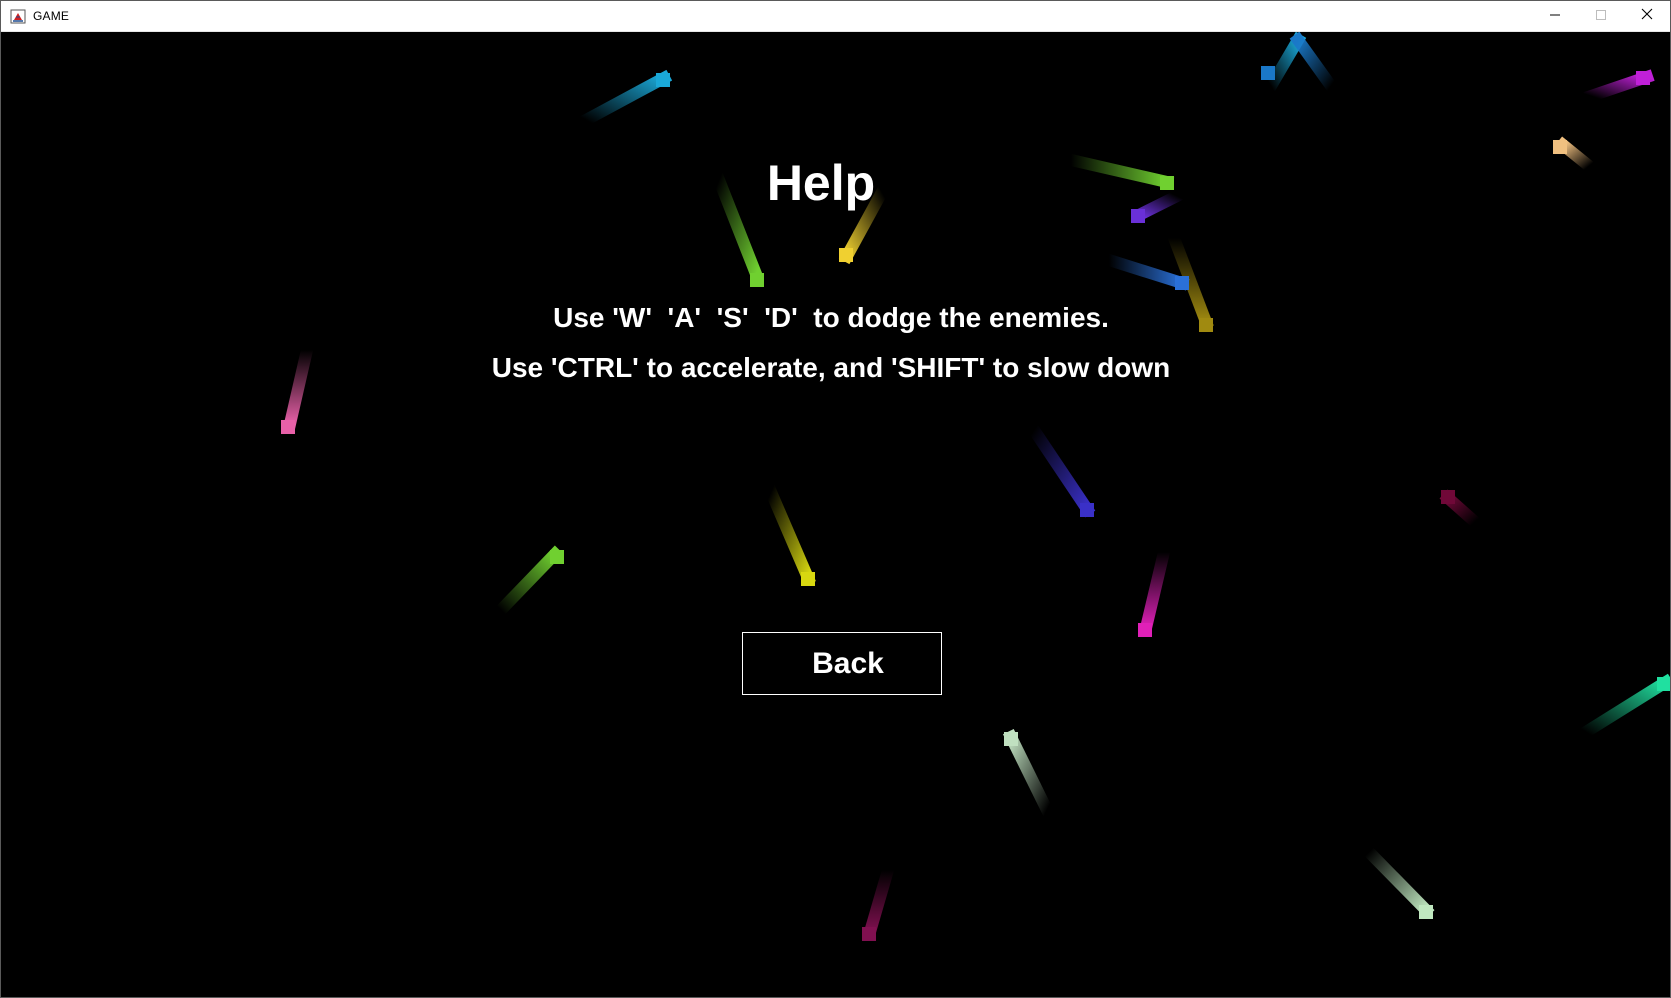  Describe the element at coordinates (18, 16) in the screenshot. I see `java-cup-icon` at that location.